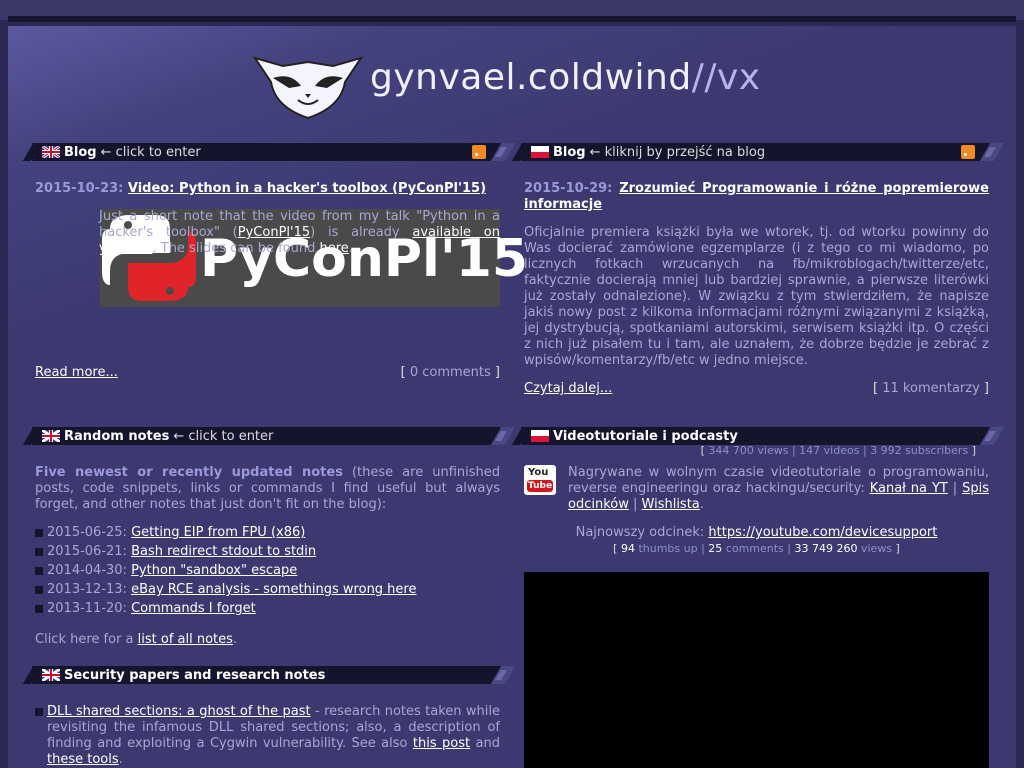 The height and width of the screenshot is (768, 1024). What do you see at coordinates (756, 670) in the screenshot?
I see `video-player` at bounding box center [756, 670].